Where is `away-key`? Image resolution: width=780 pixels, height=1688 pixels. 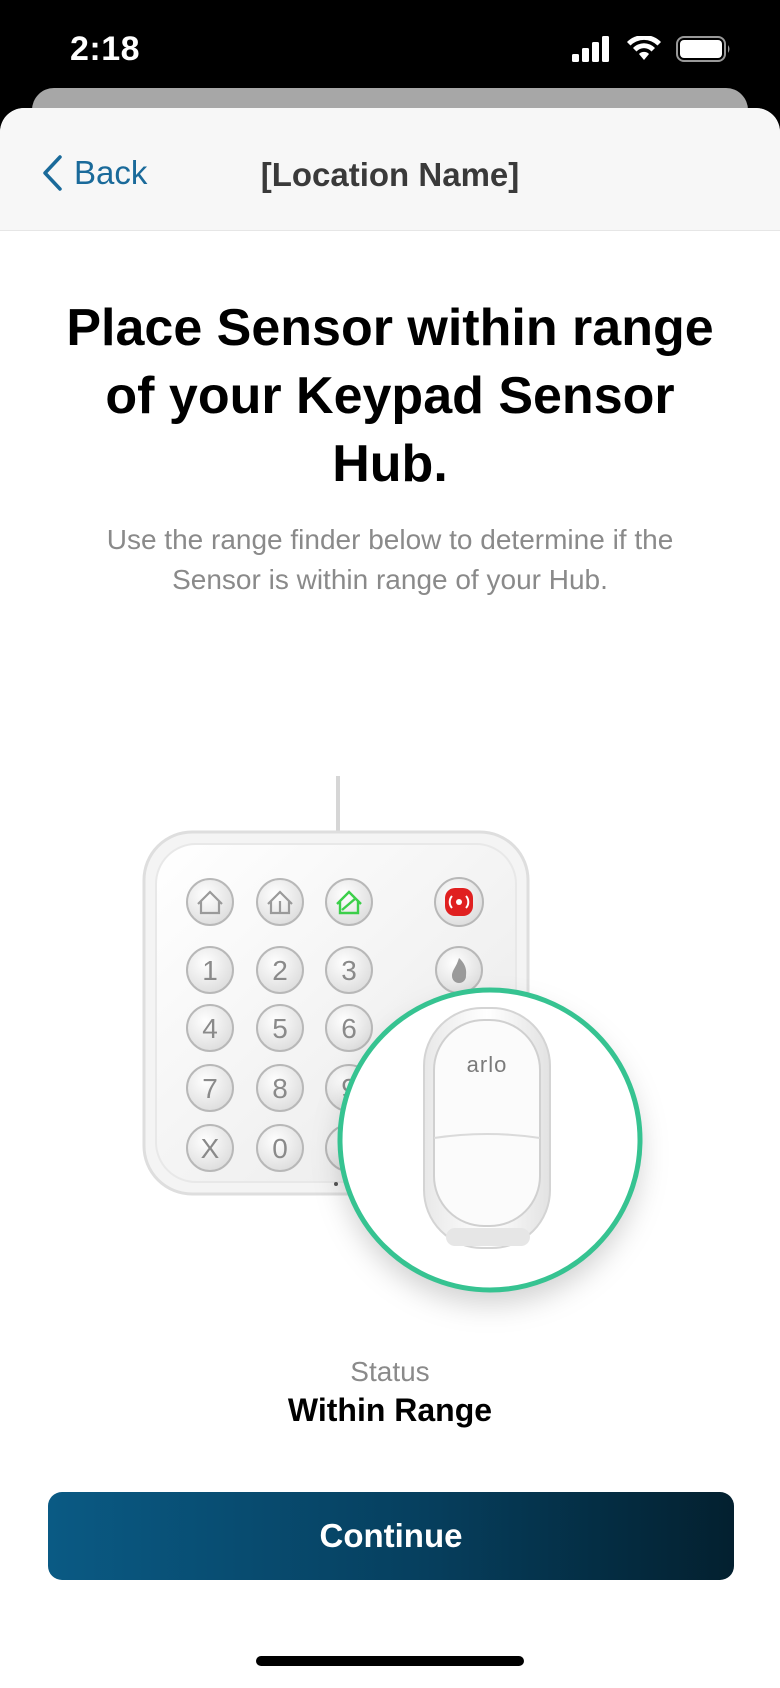
away-key is located at coordinates (349, 902).